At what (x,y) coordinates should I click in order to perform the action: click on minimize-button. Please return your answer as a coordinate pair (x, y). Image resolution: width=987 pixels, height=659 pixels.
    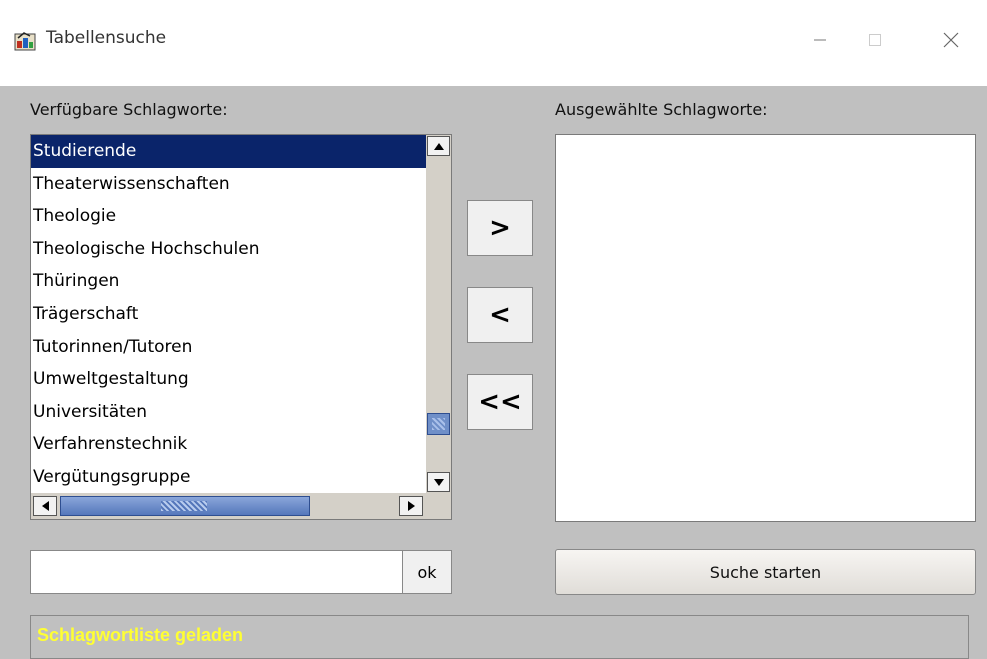
    Looking at the image, I should click on (820, 40).